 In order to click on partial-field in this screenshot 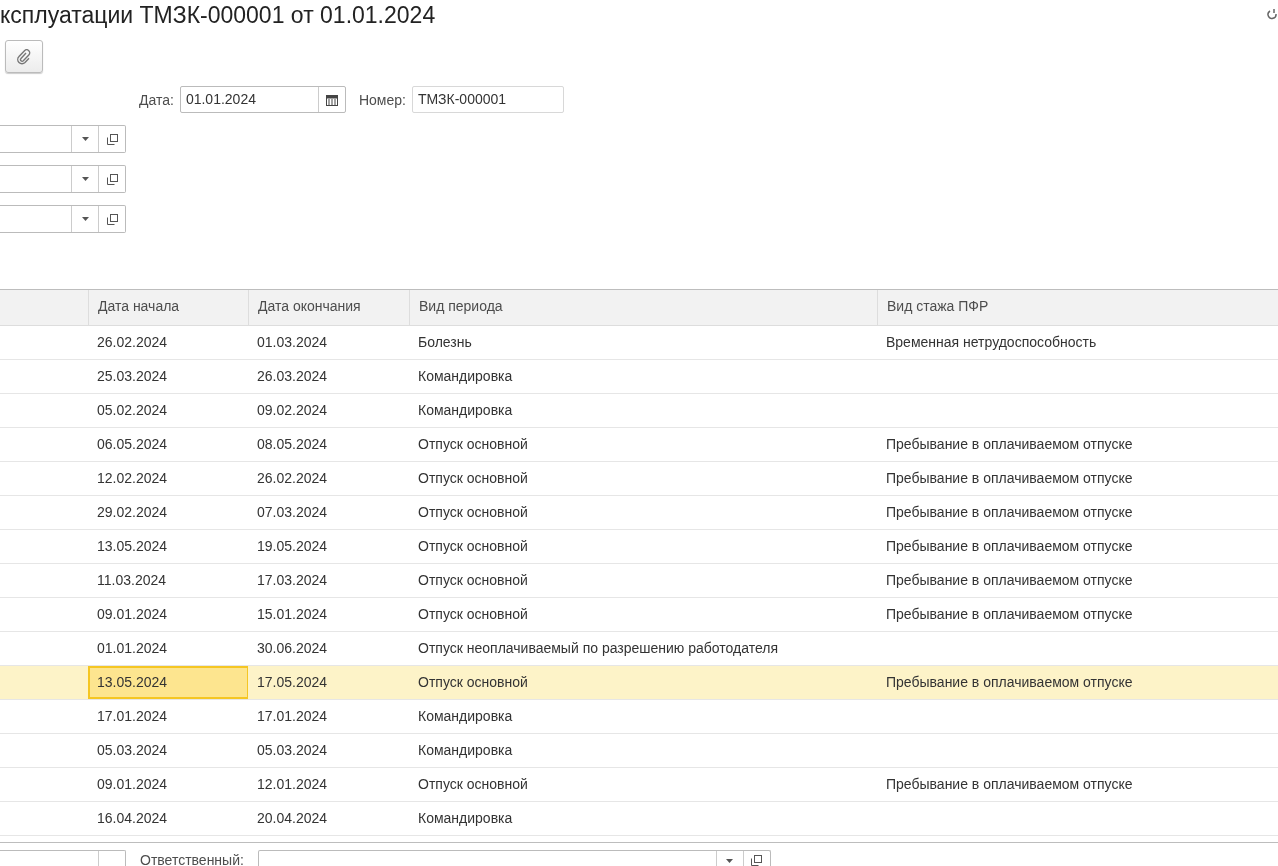, I will do `click(63, 858)`.